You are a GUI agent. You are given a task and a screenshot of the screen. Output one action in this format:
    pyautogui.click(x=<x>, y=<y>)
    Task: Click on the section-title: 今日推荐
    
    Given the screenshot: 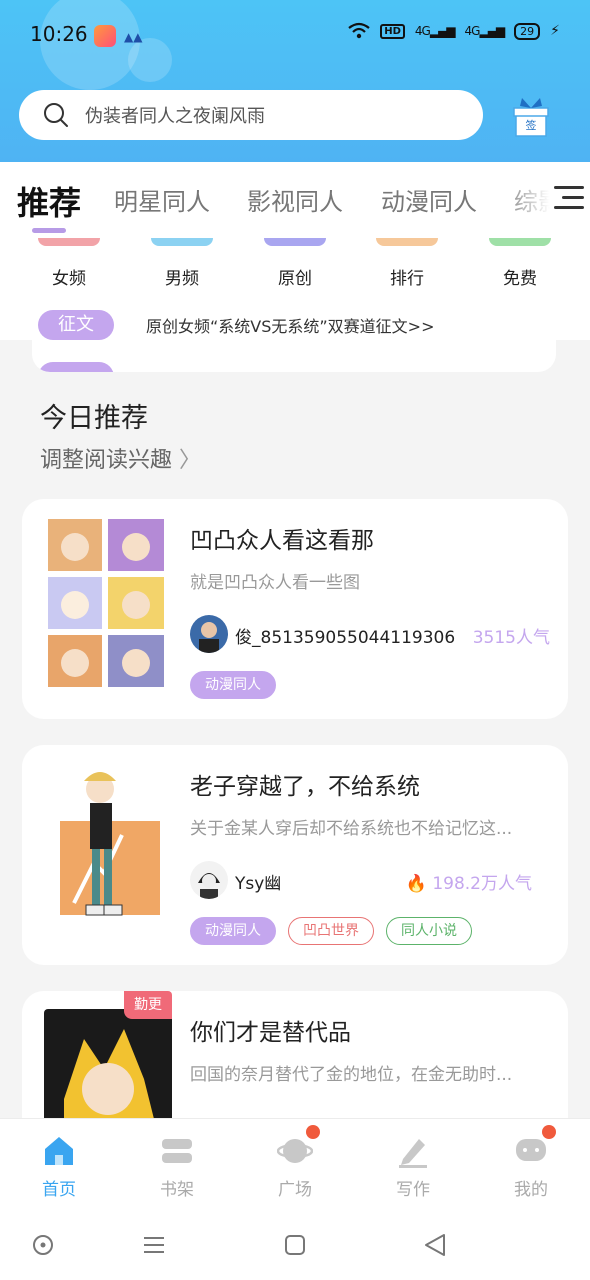 What is the action you would take?
    pyautogui.click(x=94, y=418)
    